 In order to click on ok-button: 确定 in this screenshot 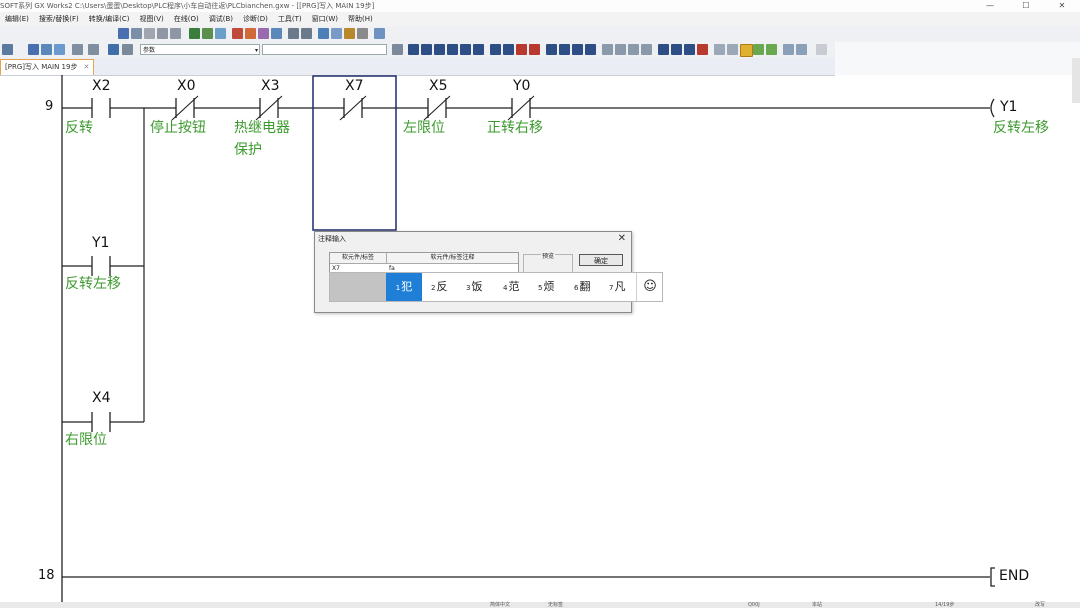, I will do `click(601, 260)`.